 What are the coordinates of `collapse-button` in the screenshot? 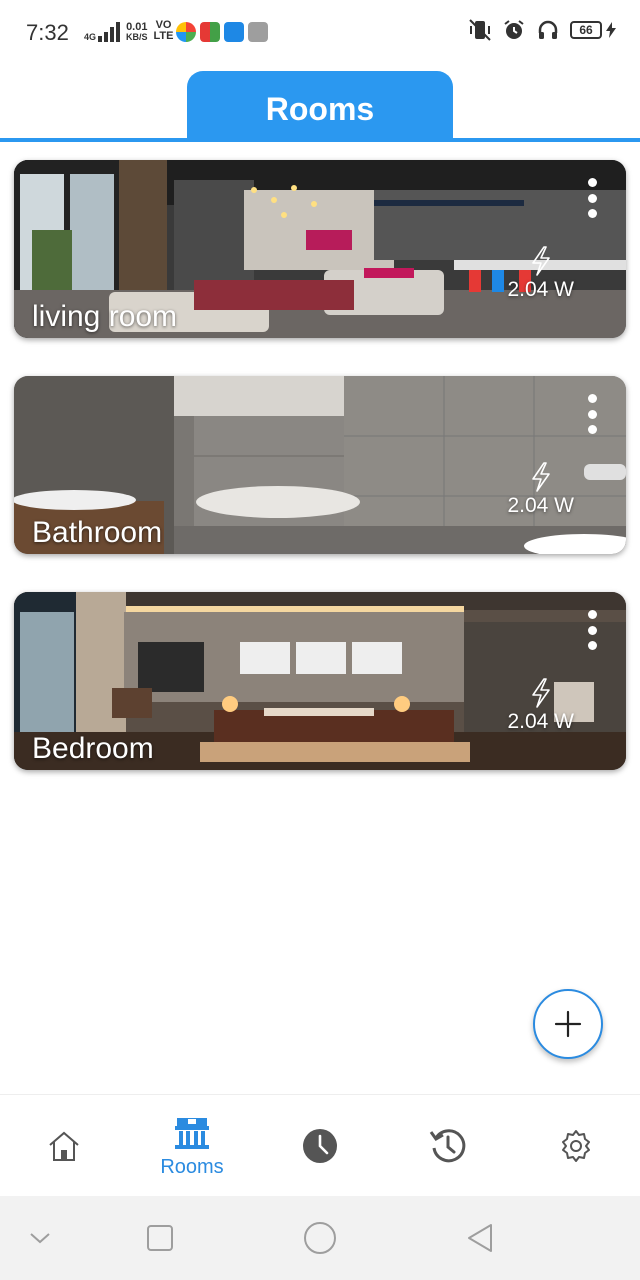 It's located at (40, 1238).